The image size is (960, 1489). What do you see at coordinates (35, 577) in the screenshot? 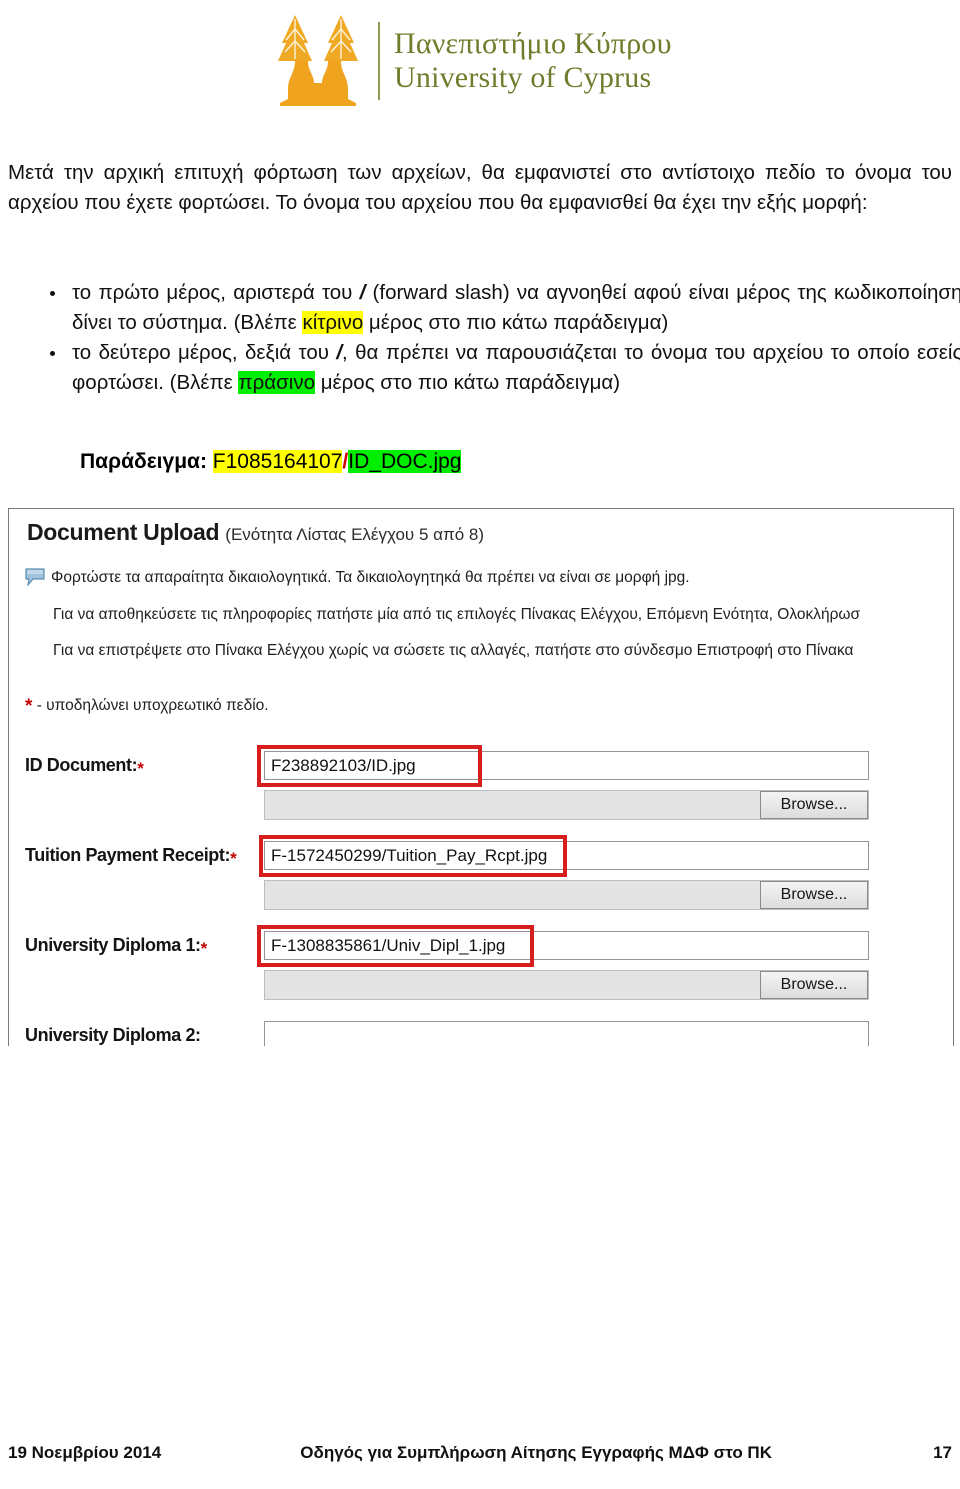
I see `comment-bubble-icon` at bounding box center [35, 577].